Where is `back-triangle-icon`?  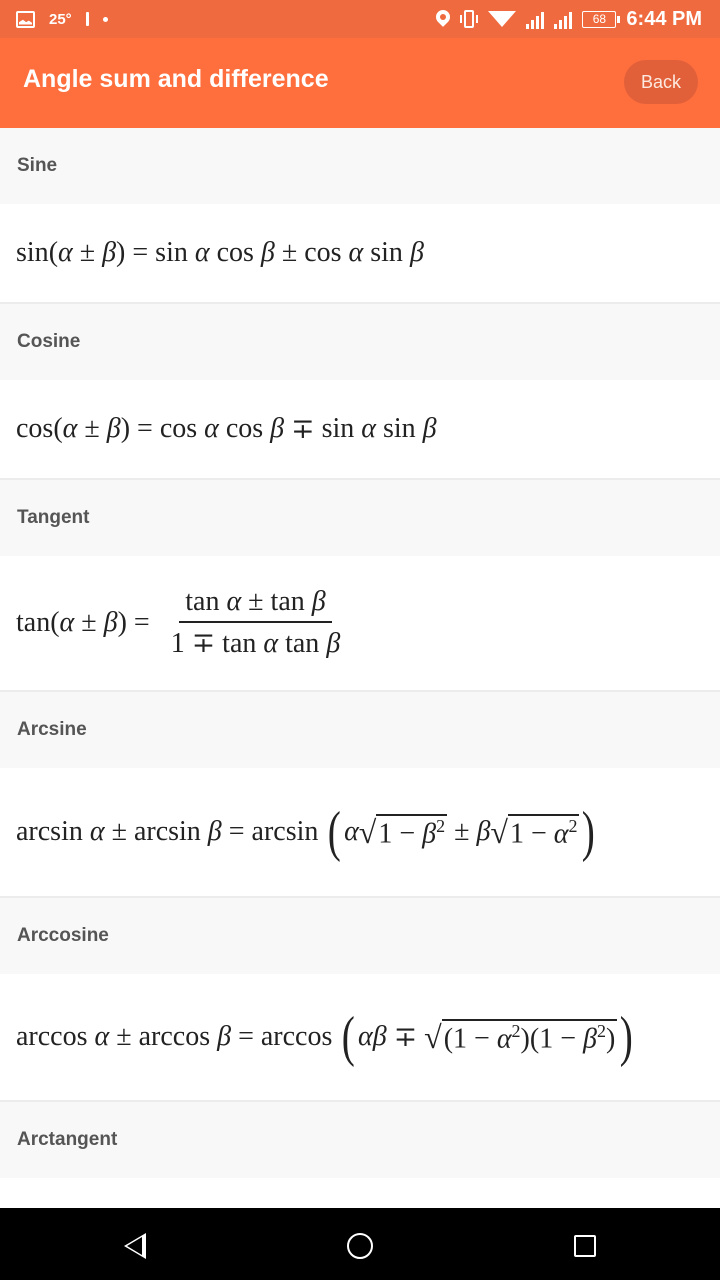 back-triangle-icon is located at coordinates (135, 1246).